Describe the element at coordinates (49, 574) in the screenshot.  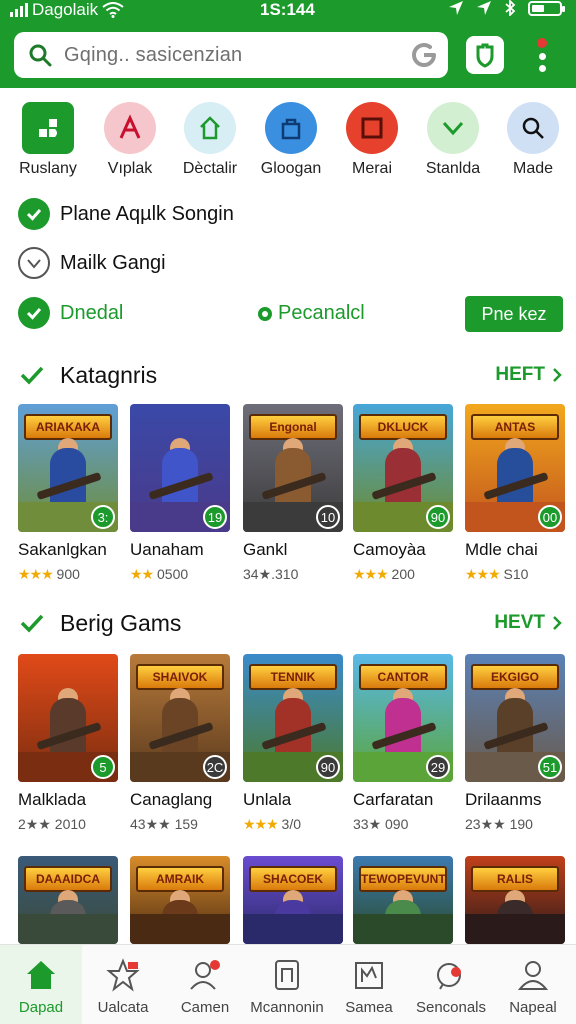
I see `game-rating: ★★★ 900` at that location.